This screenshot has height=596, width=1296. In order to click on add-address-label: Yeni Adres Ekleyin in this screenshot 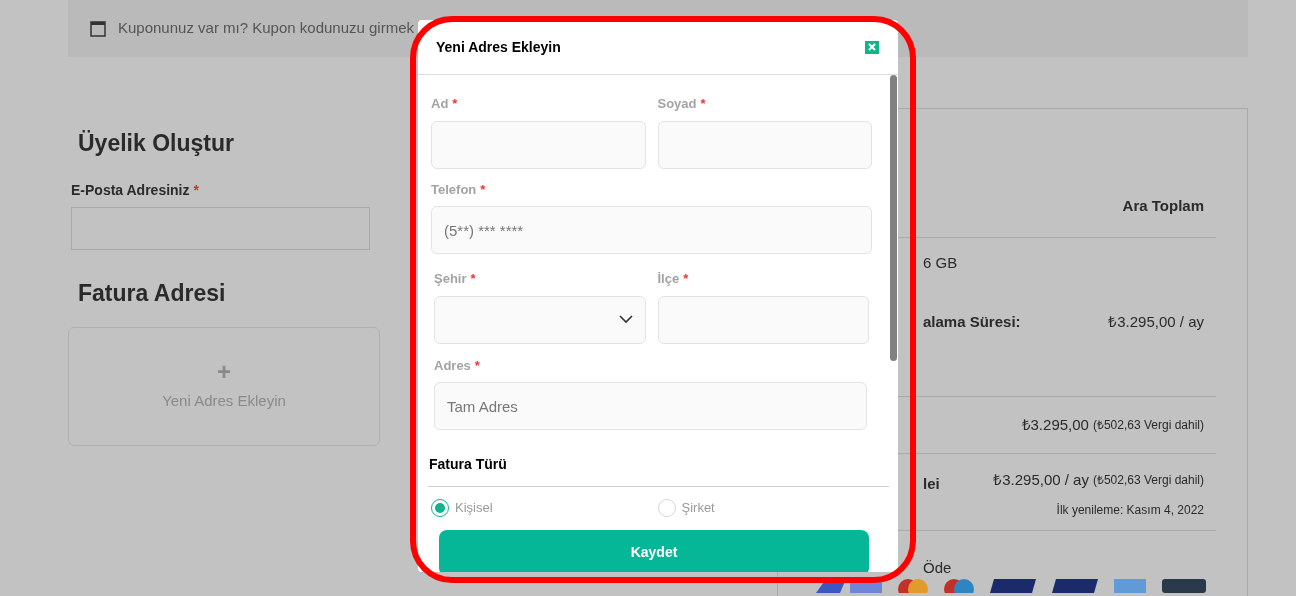, I will do `click(224, 401)`.